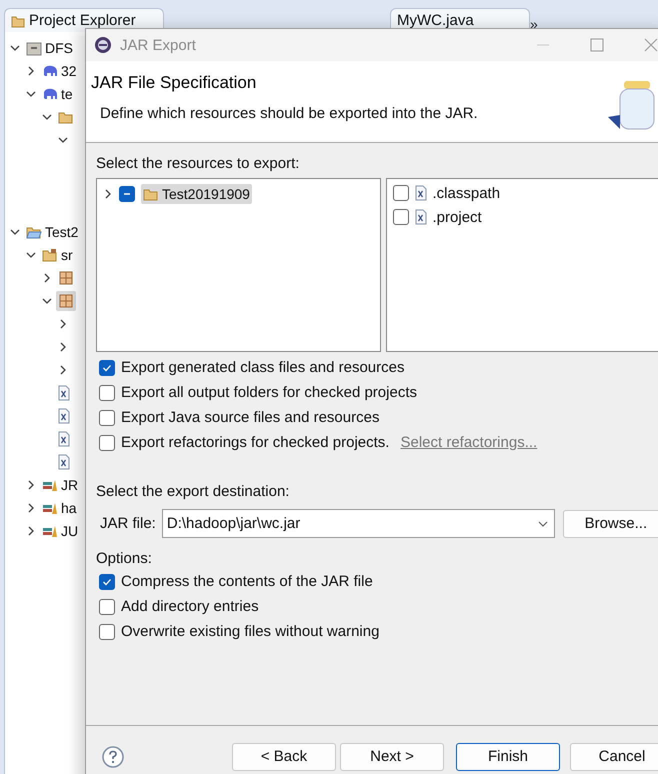 Image resolution: width=658 pixels, height=774 pixels. What do you see at coordinates (34, 48) in the screenshot?
I see `server-icon` at bounding box center [34, 48].